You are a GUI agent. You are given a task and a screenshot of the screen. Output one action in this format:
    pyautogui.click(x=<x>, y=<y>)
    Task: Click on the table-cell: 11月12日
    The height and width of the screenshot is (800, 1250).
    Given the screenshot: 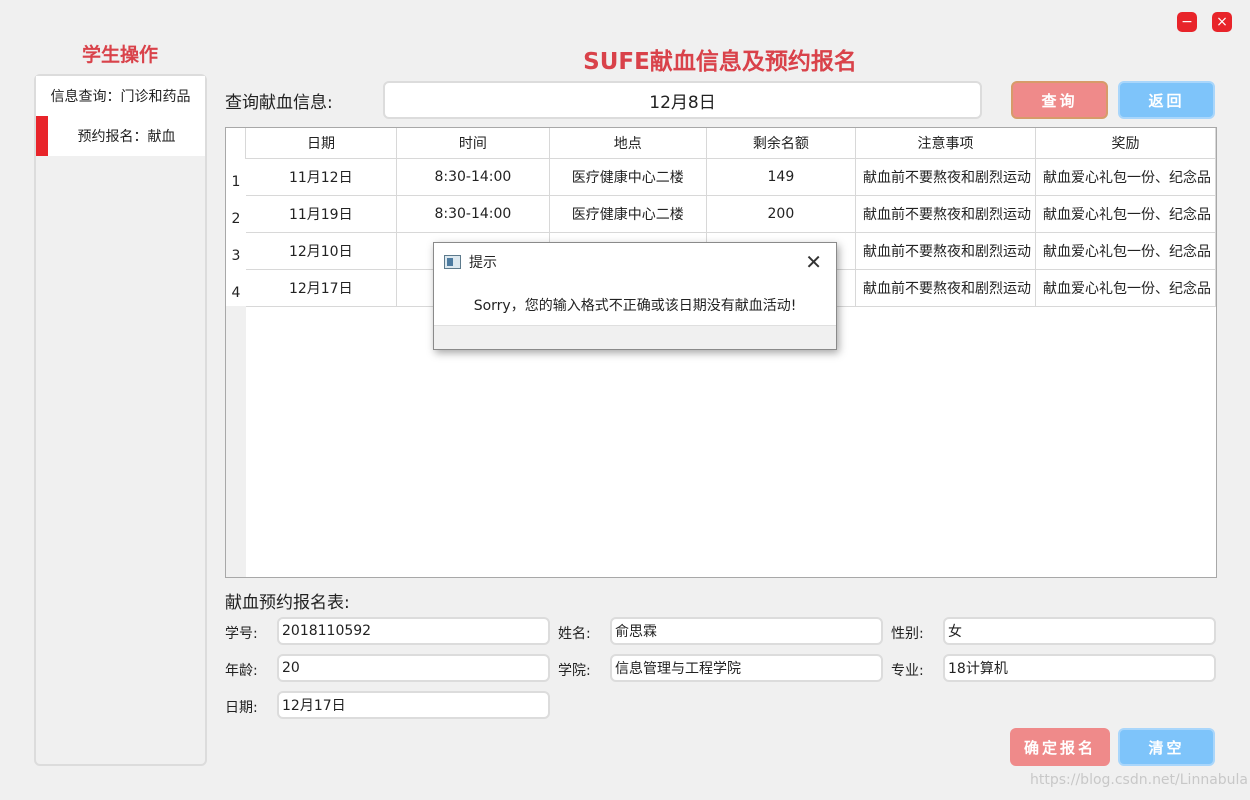 What is the action you would take?
    pyautogui.click(x=321, y=177)
    